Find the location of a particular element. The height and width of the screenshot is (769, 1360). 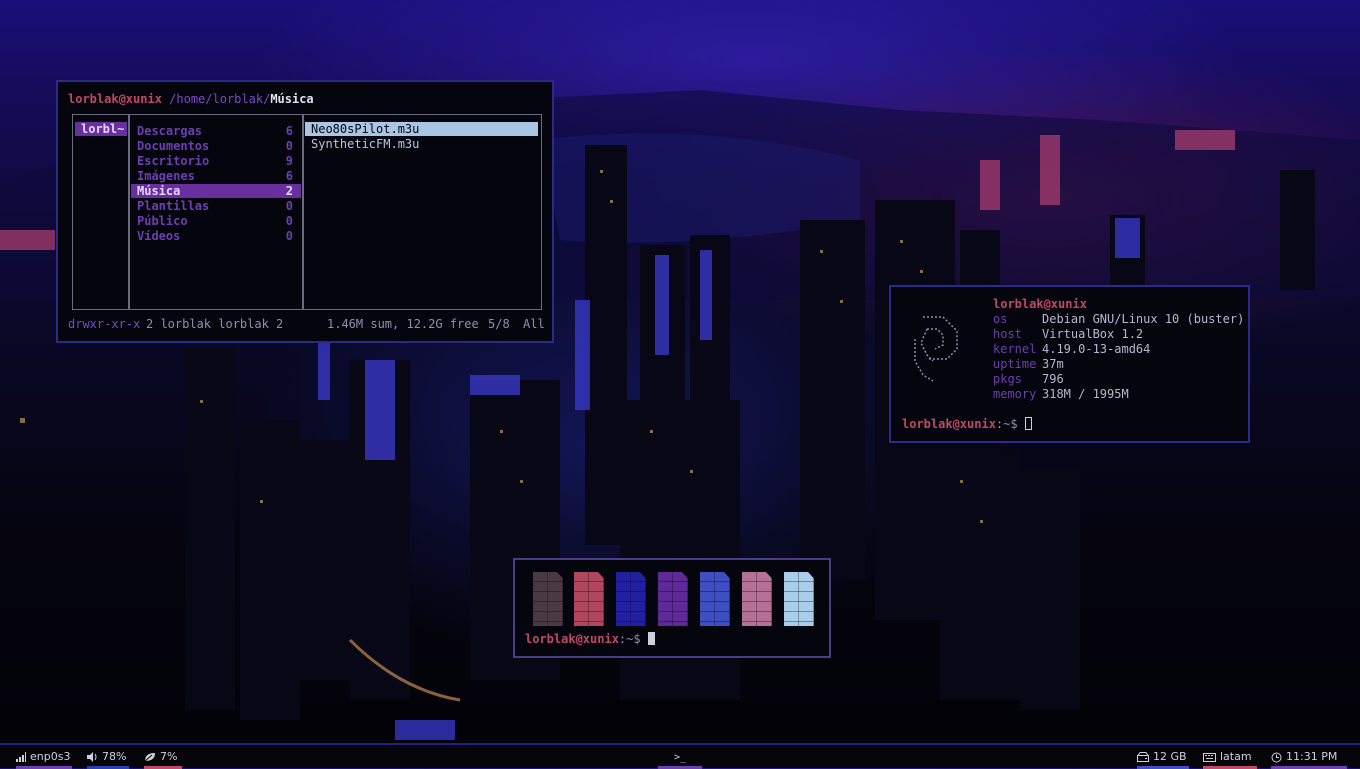

disk-module: 12 GB is located at coordinates (1163, 759).